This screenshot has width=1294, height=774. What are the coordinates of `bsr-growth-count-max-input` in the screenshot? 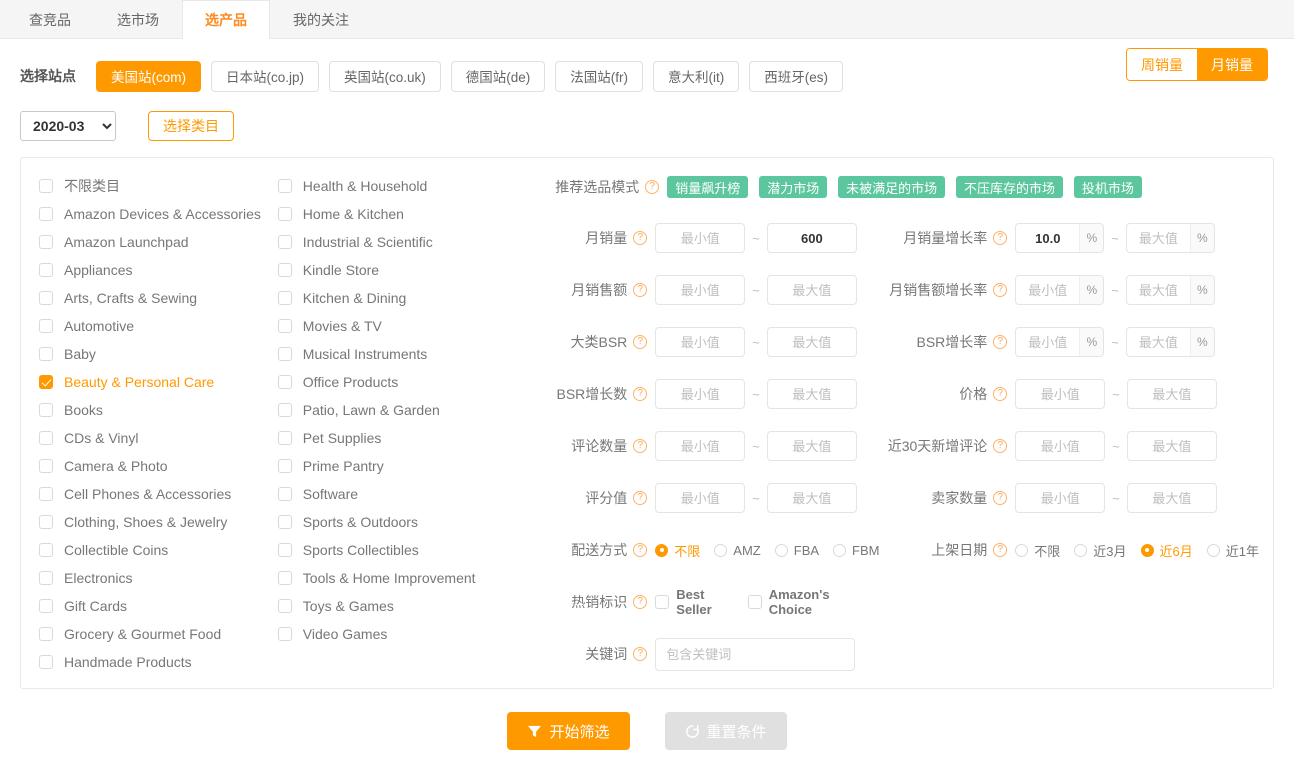 It's located at (811, 394).